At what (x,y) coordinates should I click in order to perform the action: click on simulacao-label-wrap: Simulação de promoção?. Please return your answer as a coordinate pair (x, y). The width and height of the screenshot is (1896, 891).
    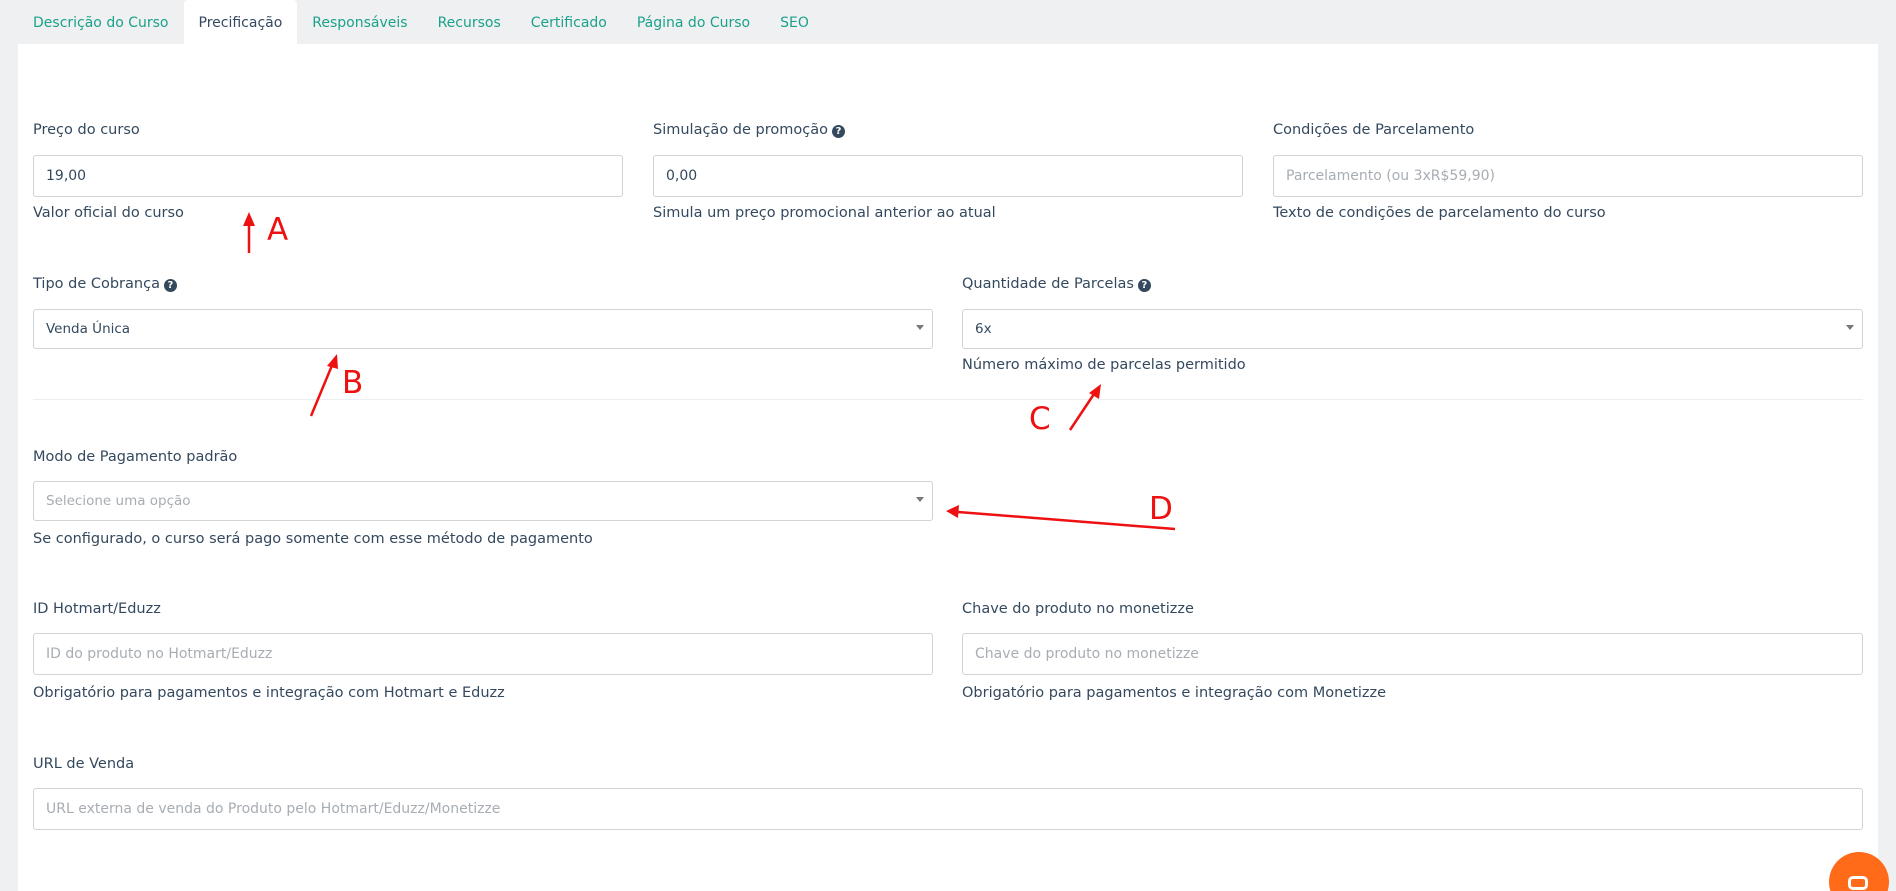
    Looking at the image, I should click on (749, 130).